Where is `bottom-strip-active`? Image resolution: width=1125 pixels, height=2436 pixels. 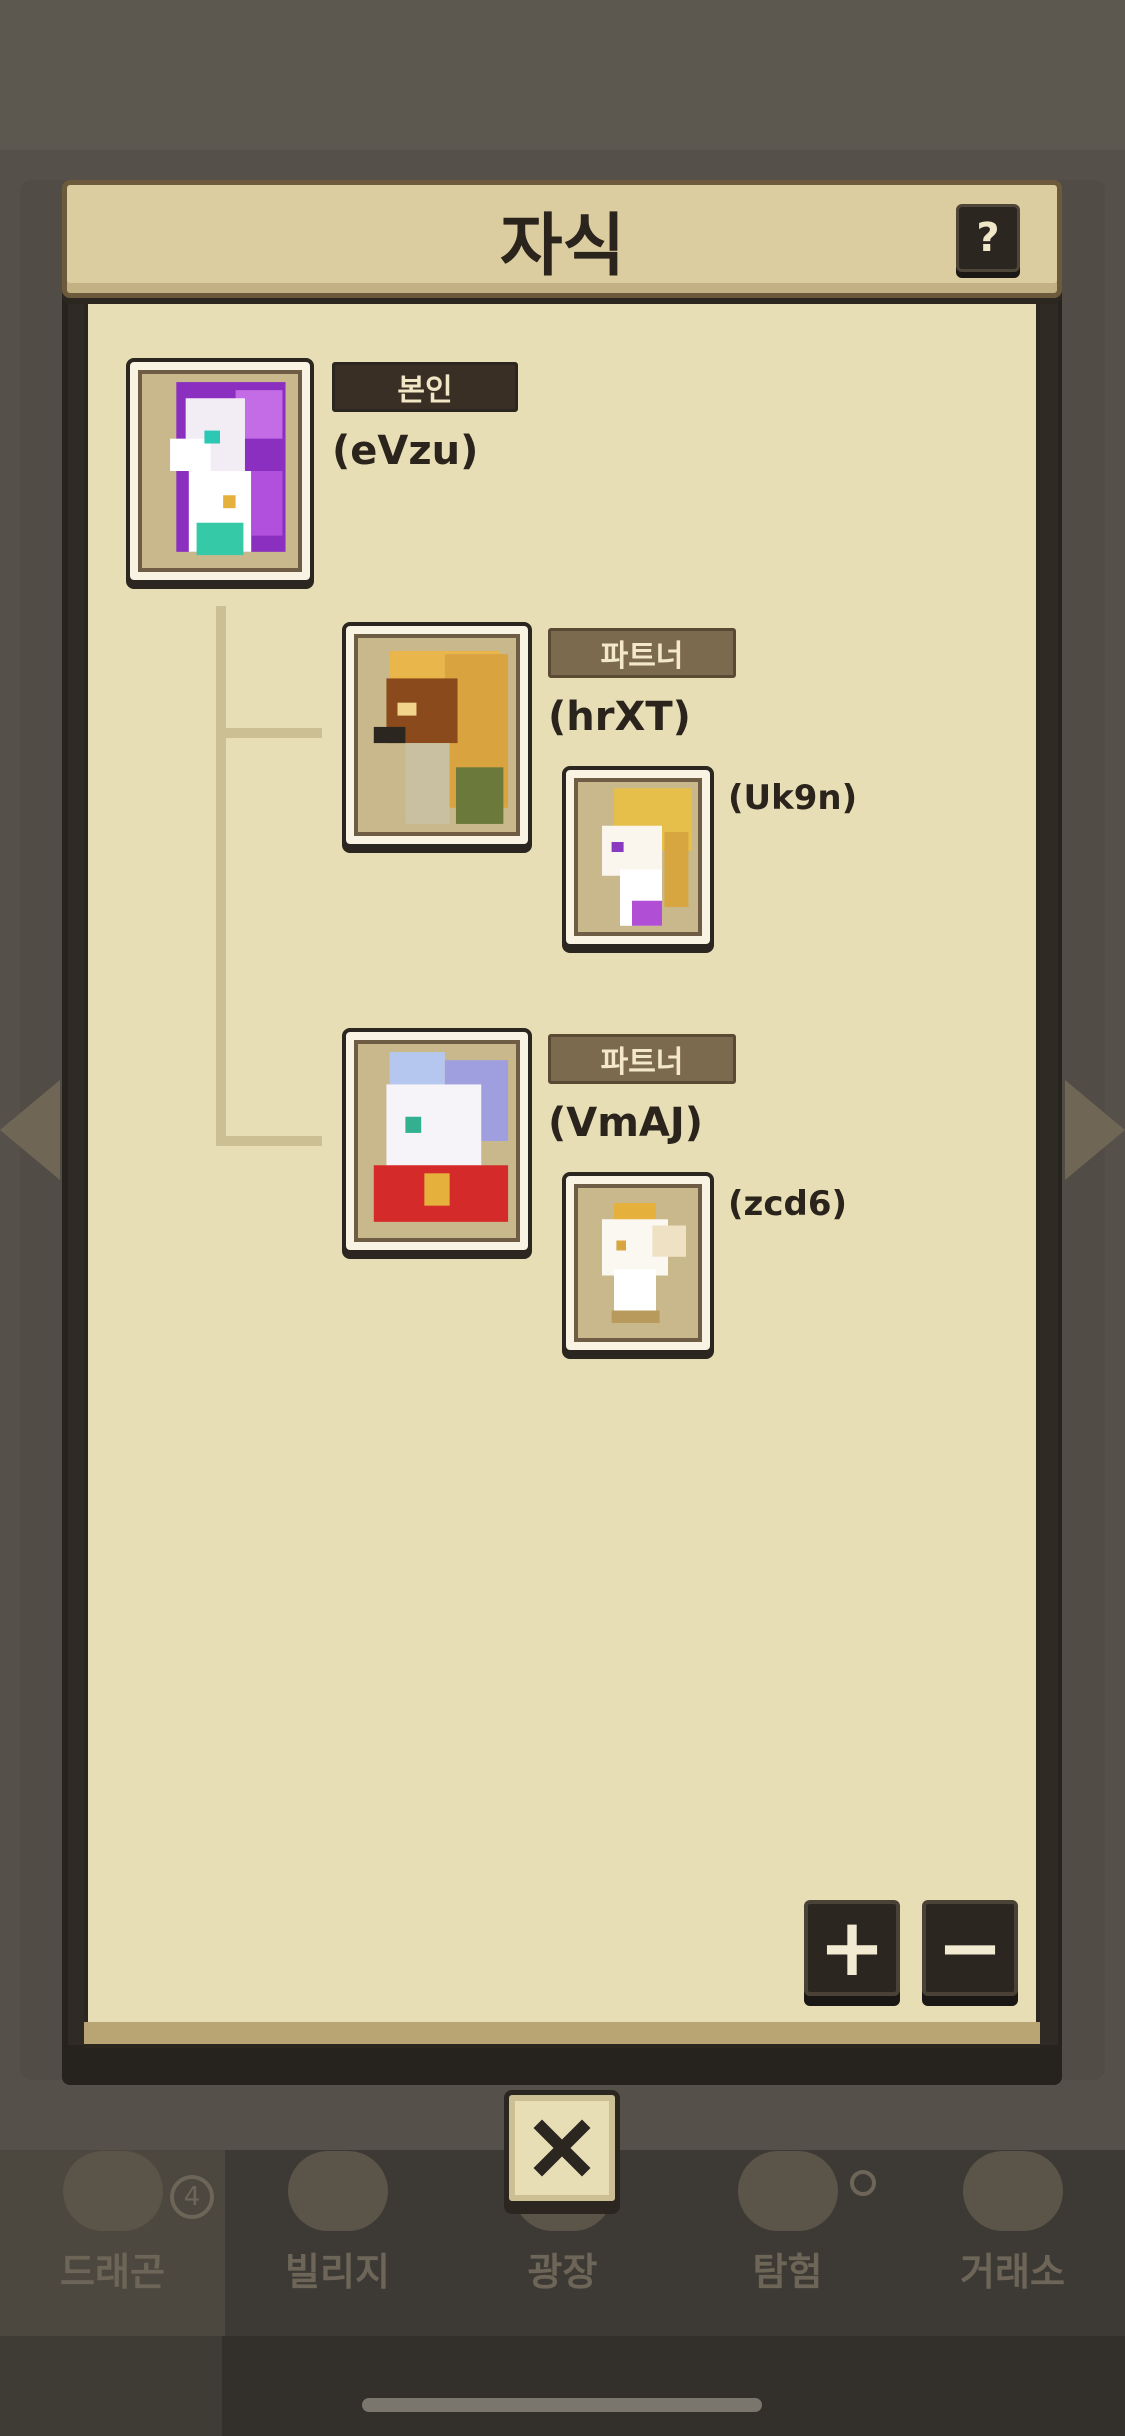 bottom-strip-active is located at coordinates (111, 2386).